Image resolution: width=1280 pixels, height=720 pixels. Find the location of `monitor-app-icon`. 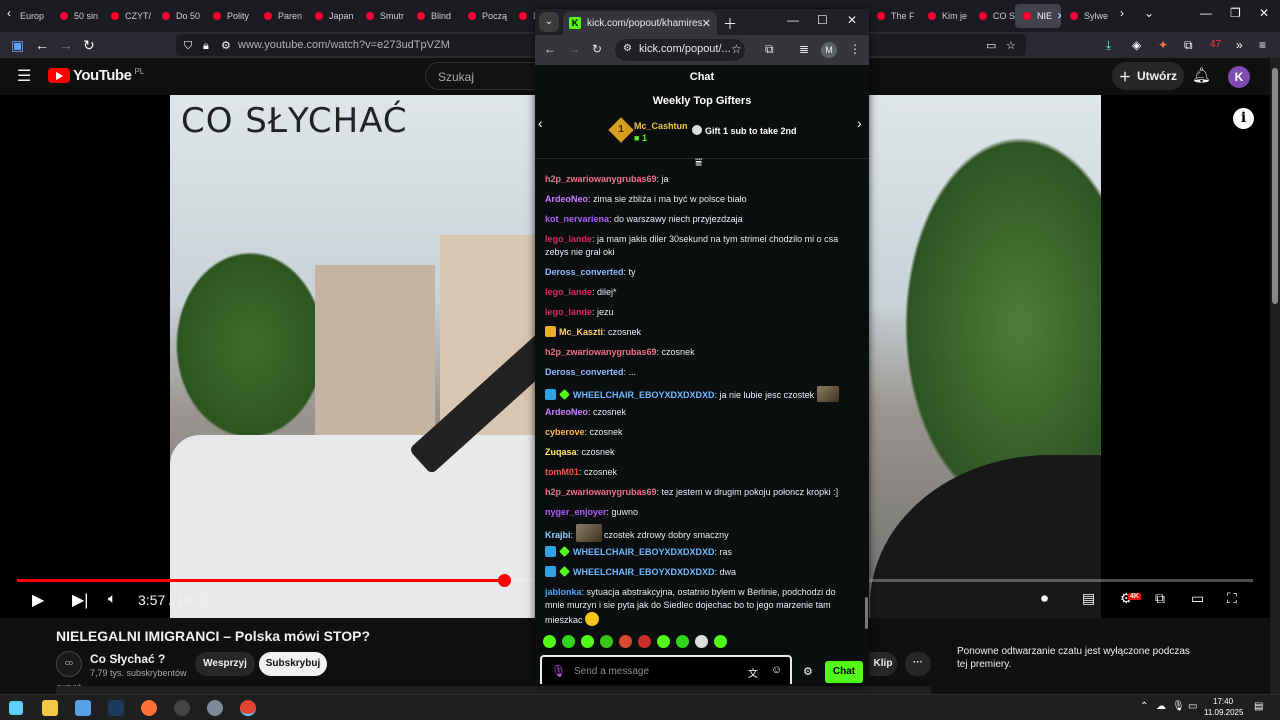

monitor-app-icon is located at coordinates (83, 708).